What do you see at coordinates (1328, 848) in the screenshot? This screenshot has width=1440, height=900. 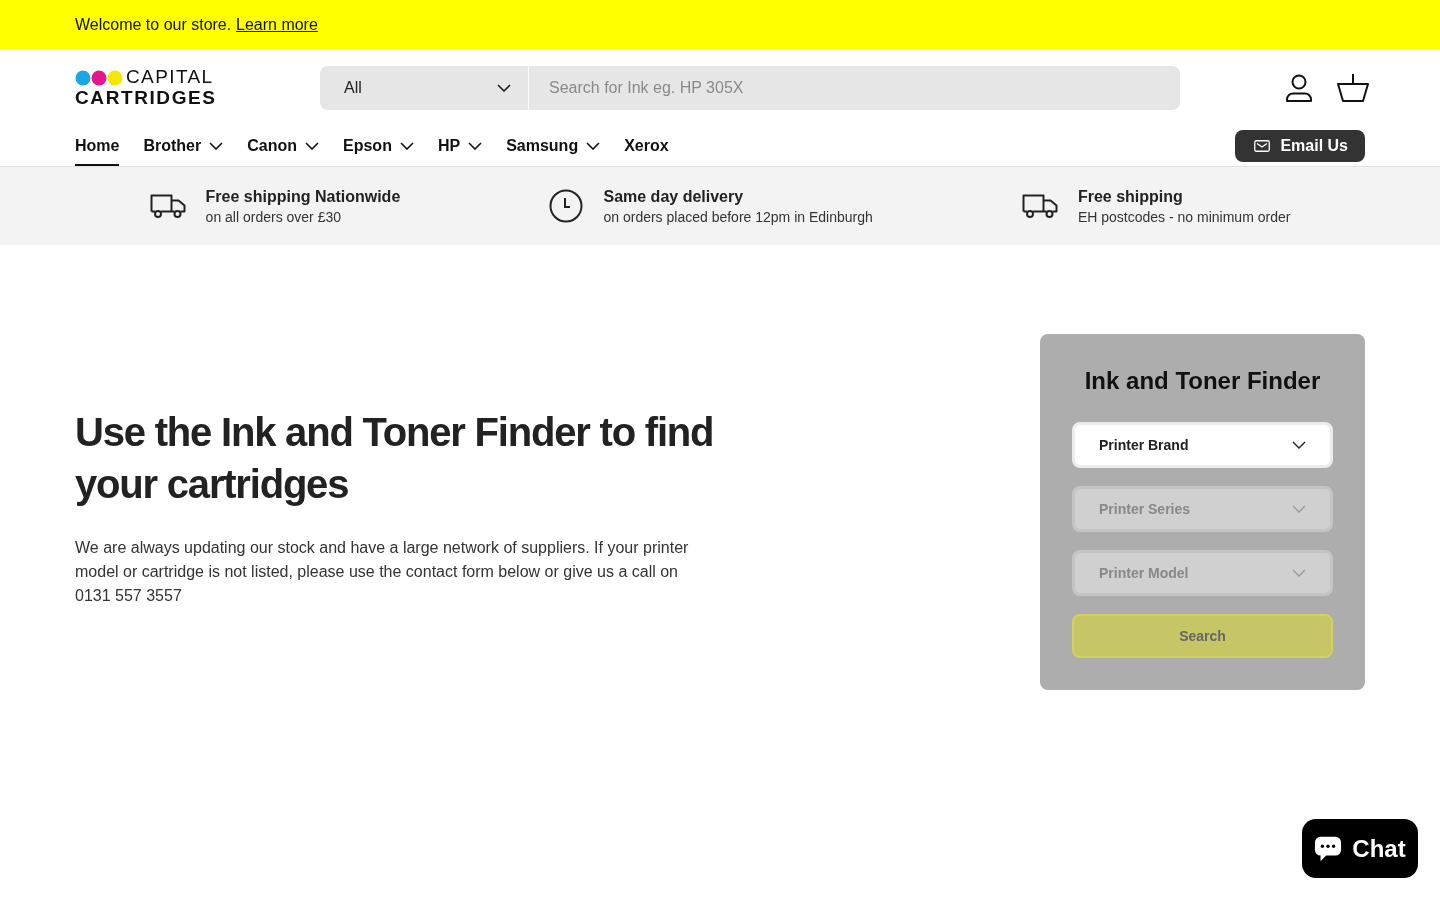 I see `chat-bubble-icon` at bounding box center [1328, 848].